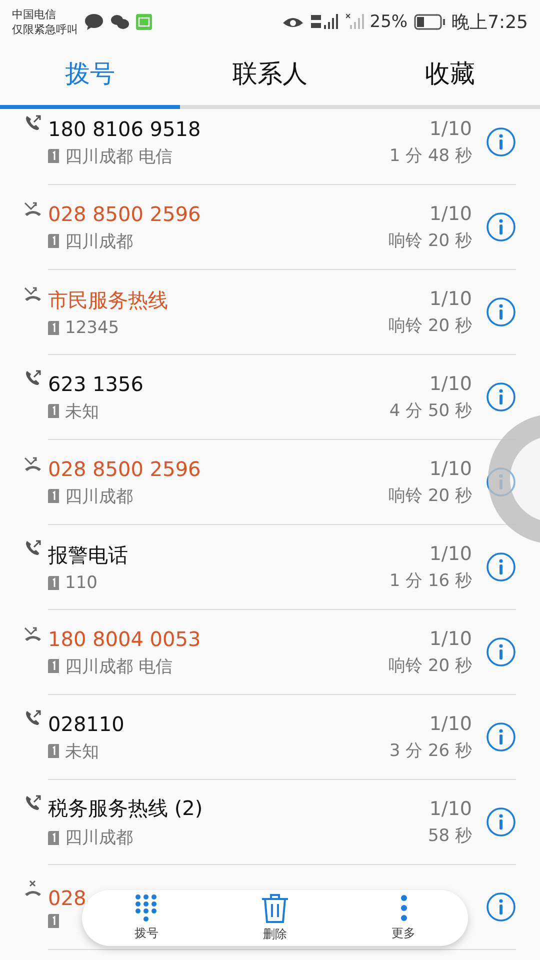 This screenshot has height=960, width=540. I want to click on caller-name: 623 1356, so click(96, 384).